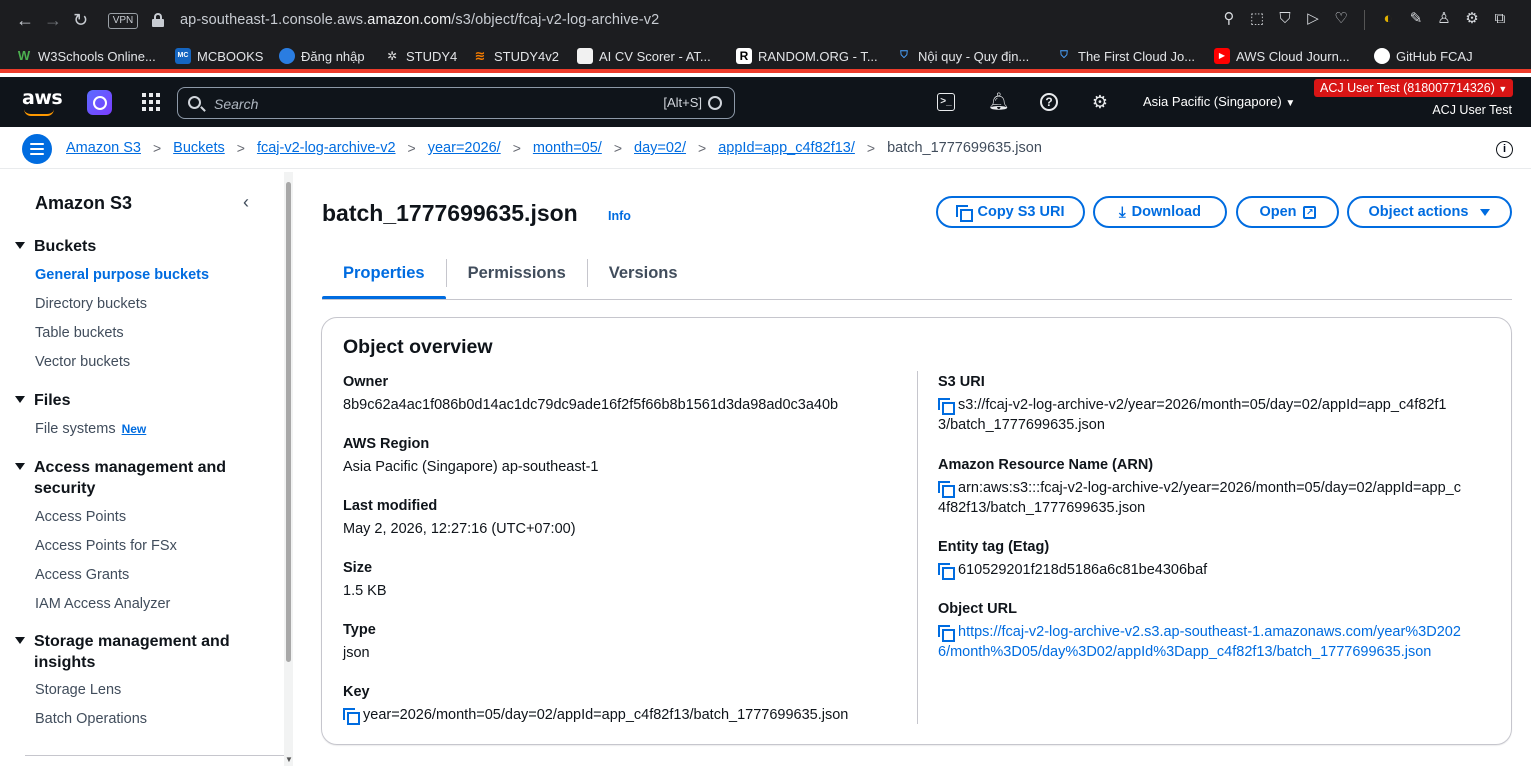  I want to click on help-icon: ?, so click(1049, 102).